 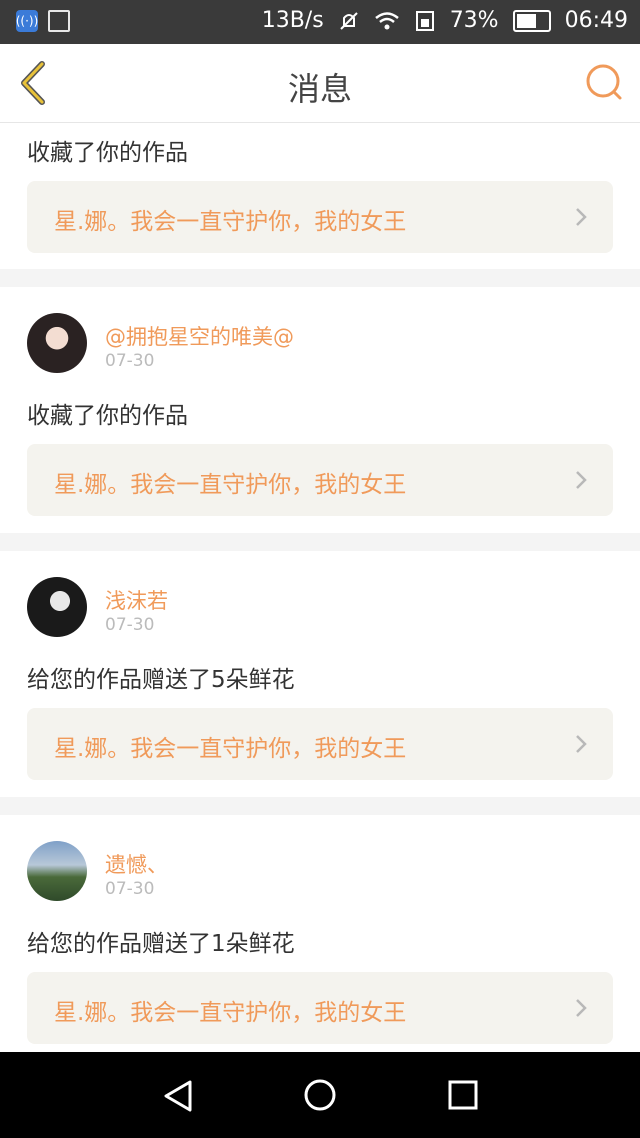 What do you see at coordinates (199, 336) in the screenshot?
I see `user-name: @拥抱星空的唯美@` at bounding box center [199, 336].